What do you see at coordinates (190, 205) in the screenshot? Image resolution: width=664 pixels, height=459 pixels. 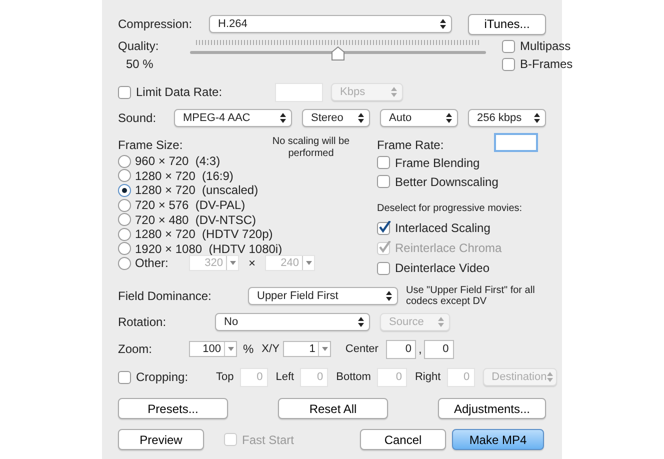 I see `radio-label: 720 × 576 (DV-PAL)` at bounding box center [190, 205].